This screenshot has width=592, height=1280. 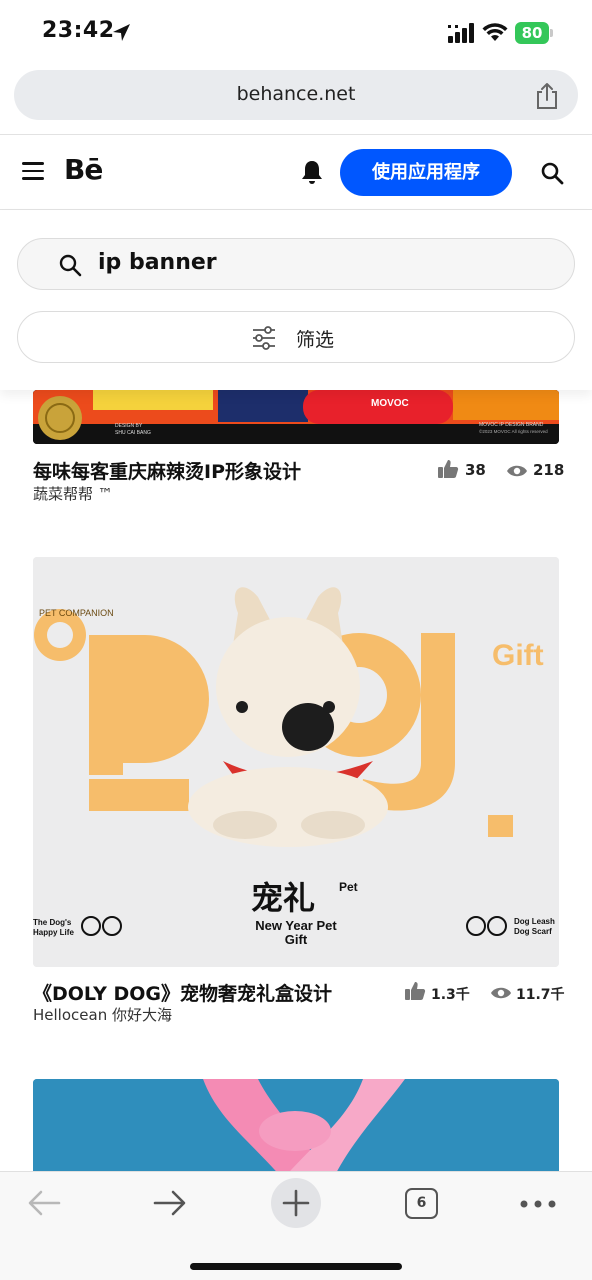 I want to click on status-bar: 23:42 80, so click(x=296, y=32).